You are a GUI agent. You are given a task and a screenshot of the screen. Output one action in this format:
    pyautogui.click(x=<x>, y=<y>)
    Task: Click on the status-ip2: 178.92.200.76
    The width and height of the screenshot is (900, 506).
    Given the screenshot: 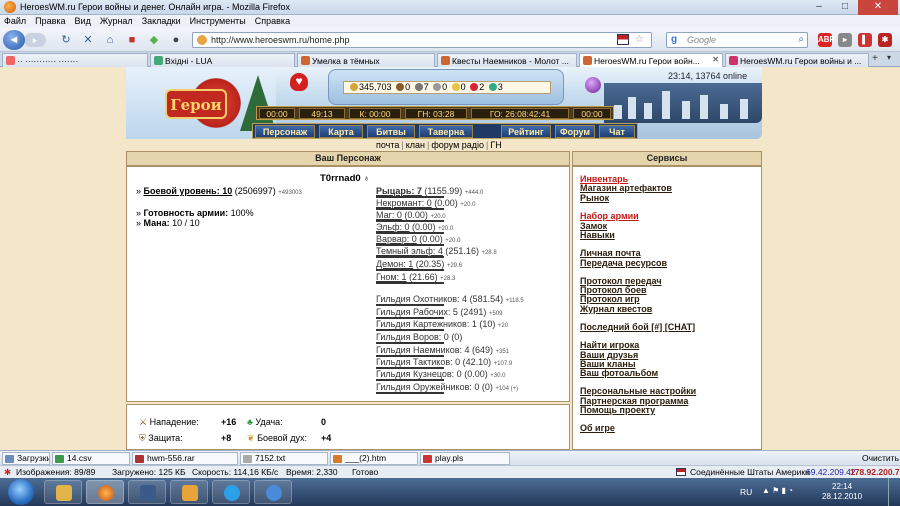 What is the action you would take?
    pyautogui.click(x=875, y=472)
    